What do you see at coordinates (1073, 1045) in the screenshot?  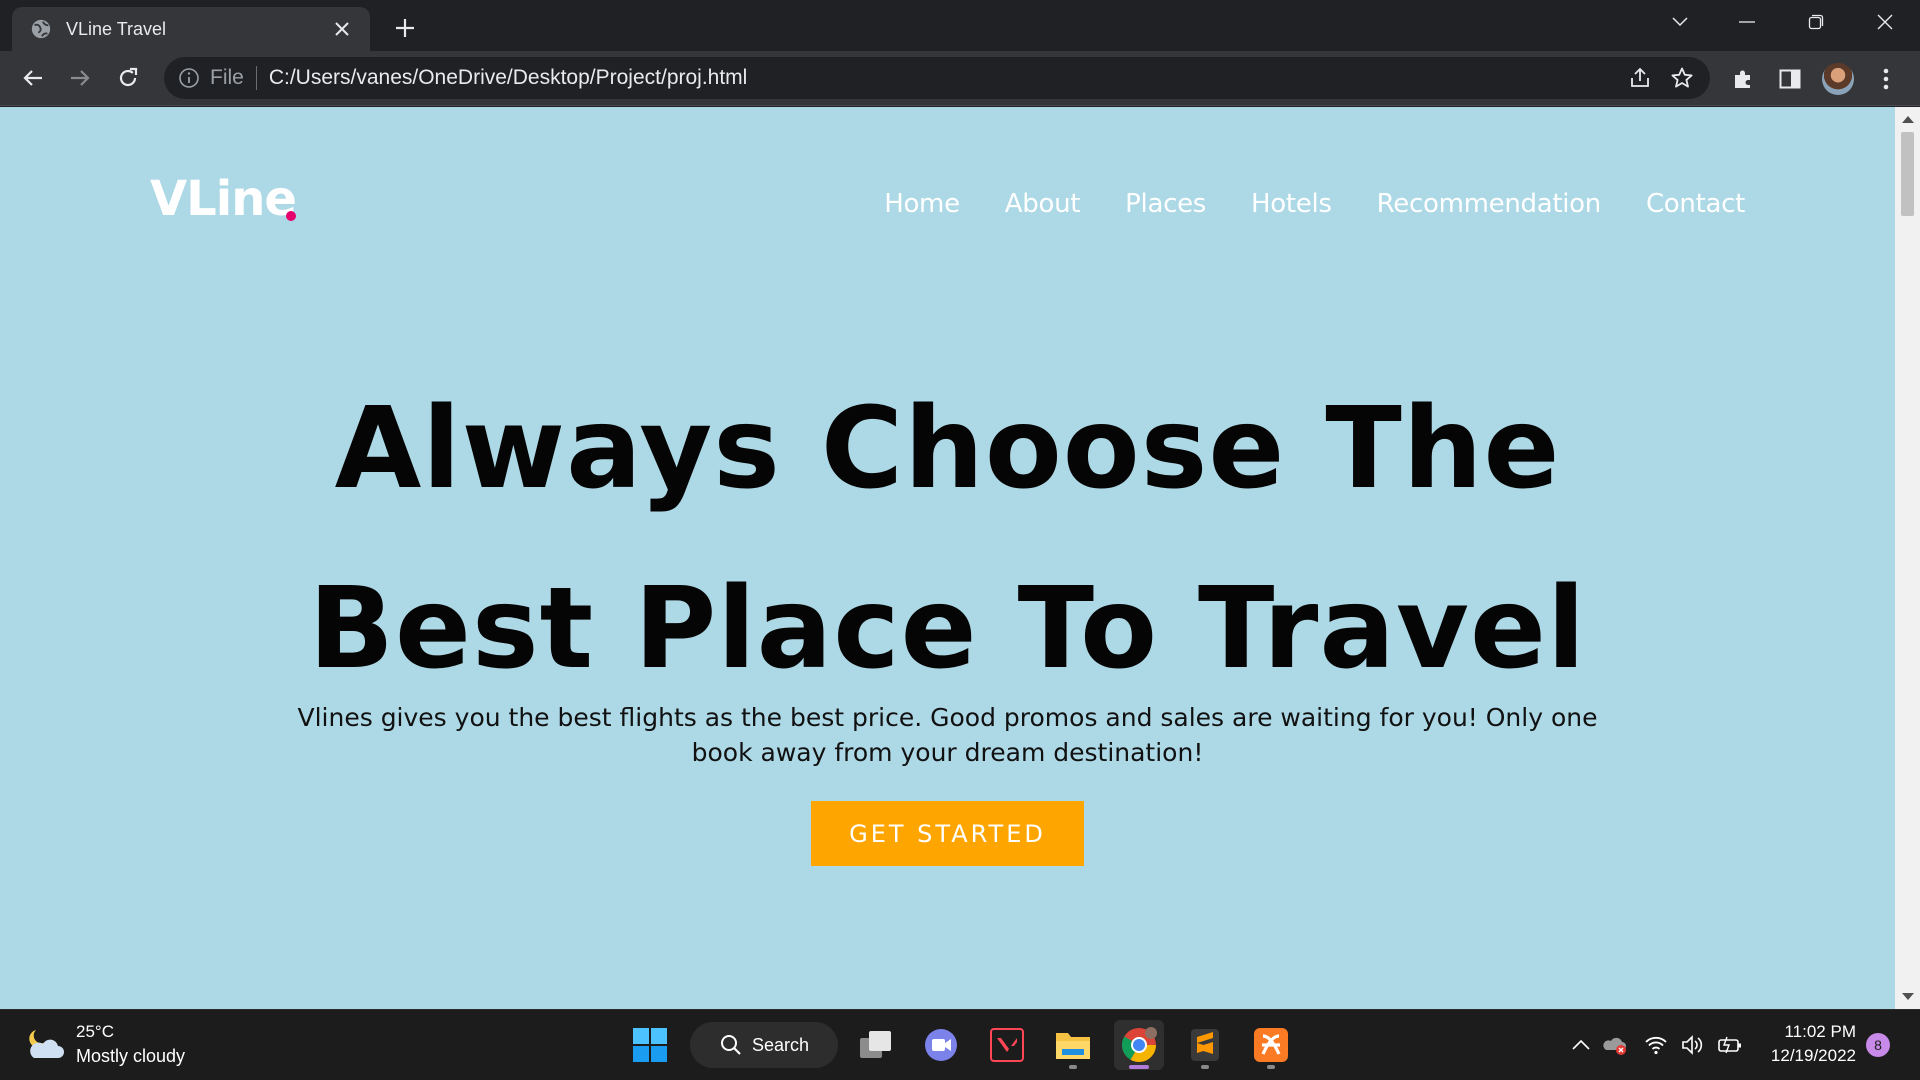 I see `file-explorer-icon` at bounding box center [1073, 1045].